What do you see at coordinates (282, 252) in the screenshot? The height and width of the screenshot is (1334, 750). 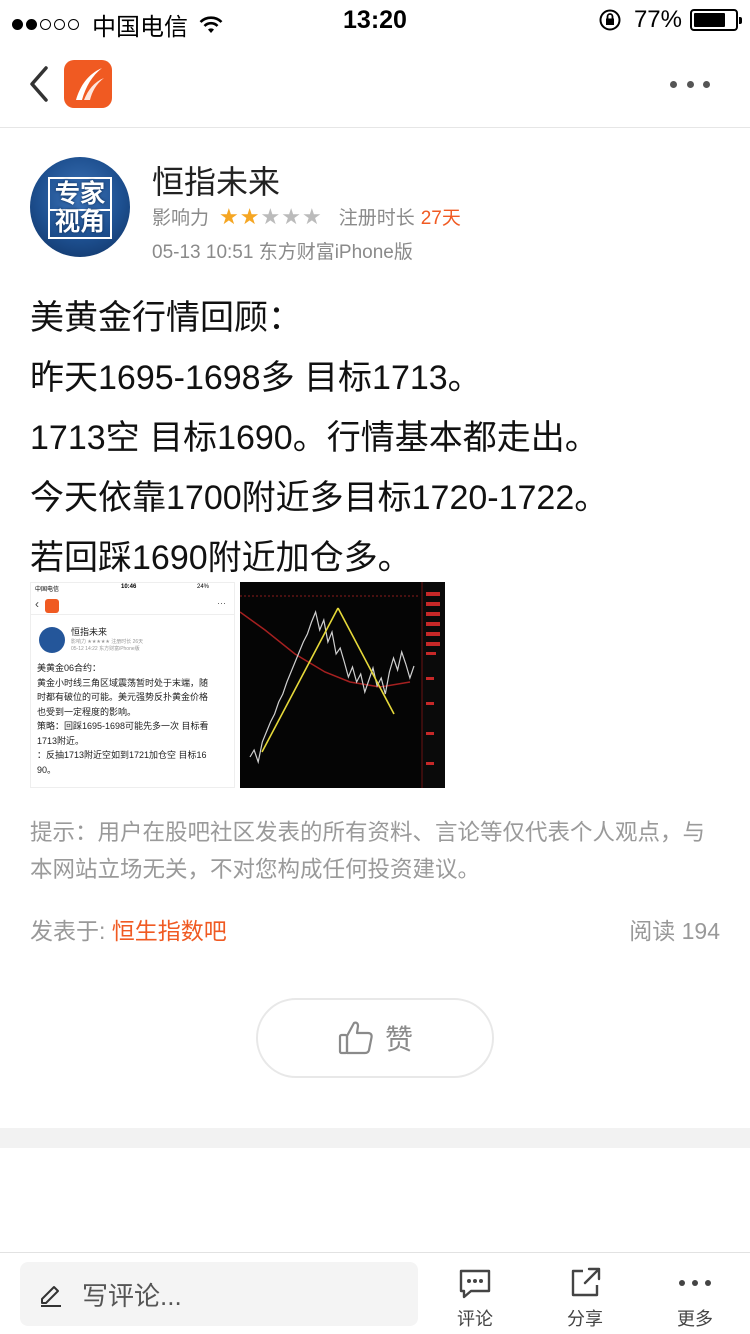 I see `post-timestamp: 05-13 10:51 东方财富iPhone版` at bounding box center [282, 252].